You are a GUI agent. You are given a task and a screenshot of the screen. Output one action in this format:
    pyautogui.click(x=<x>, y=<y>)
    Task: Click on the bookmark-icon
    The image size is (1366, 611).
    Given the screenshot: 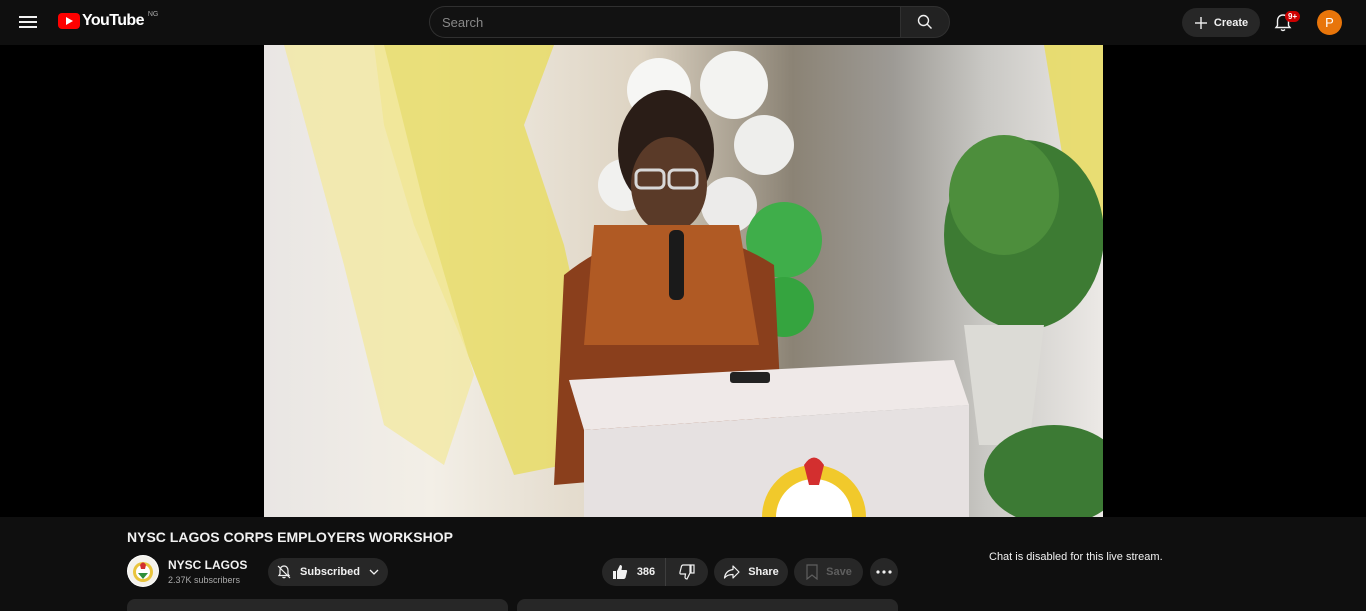 What is the action you would take?
    pyautogui.click(x=812, y=572)
    